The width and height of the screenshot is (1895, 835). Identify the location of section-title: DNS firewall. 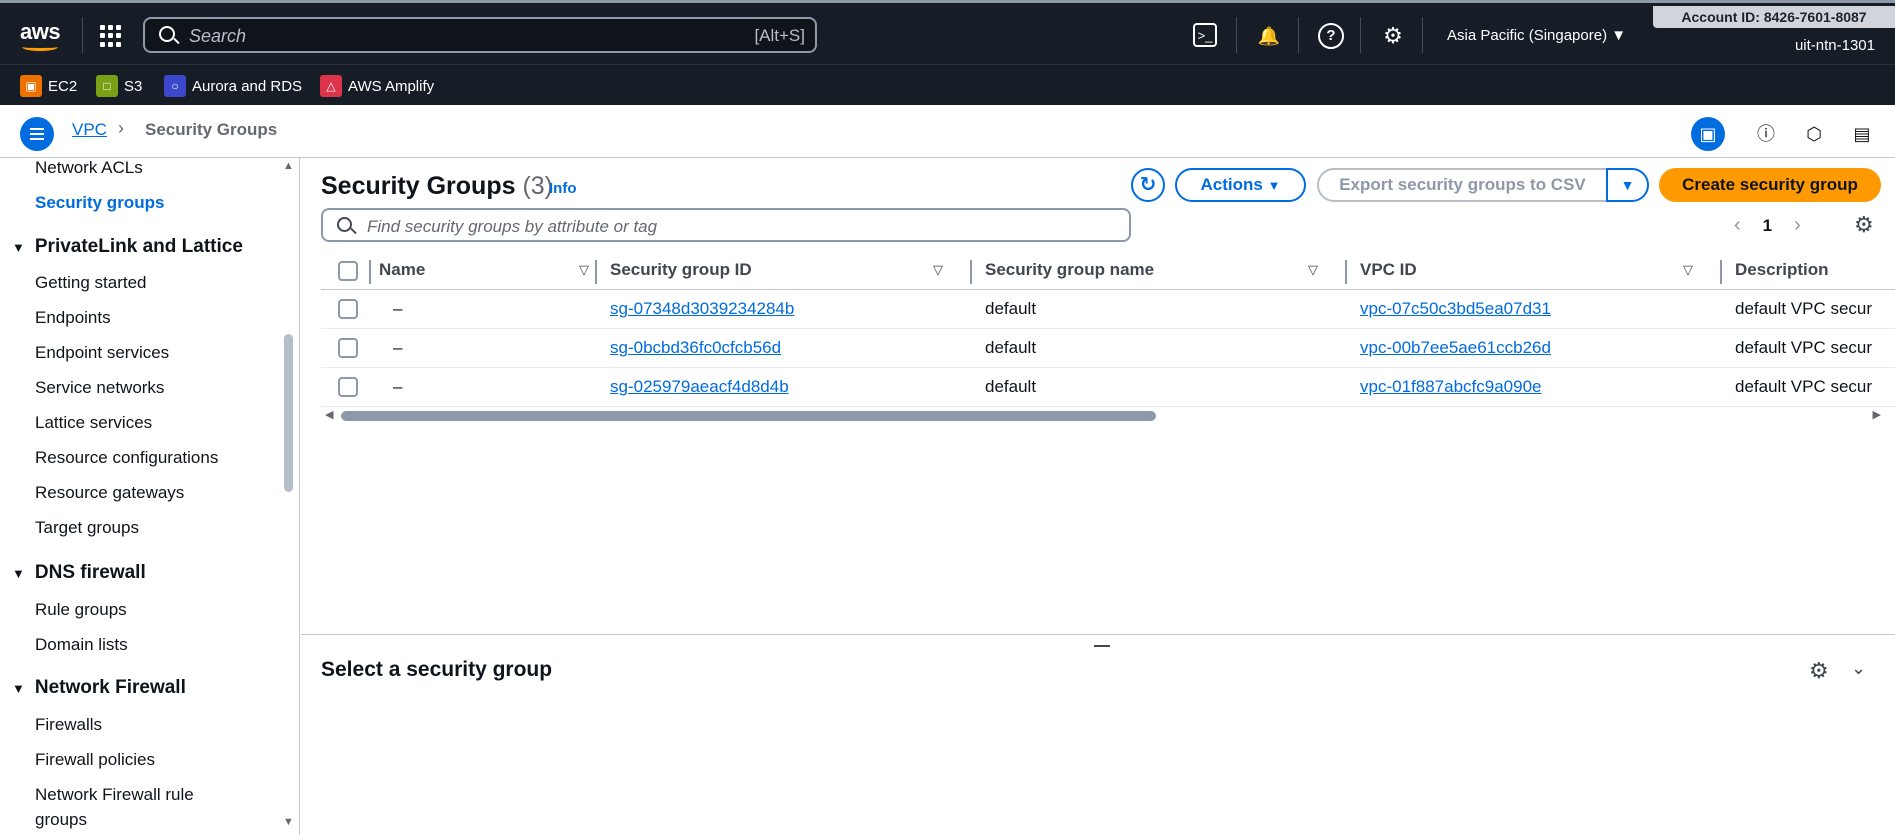
(90, 572).